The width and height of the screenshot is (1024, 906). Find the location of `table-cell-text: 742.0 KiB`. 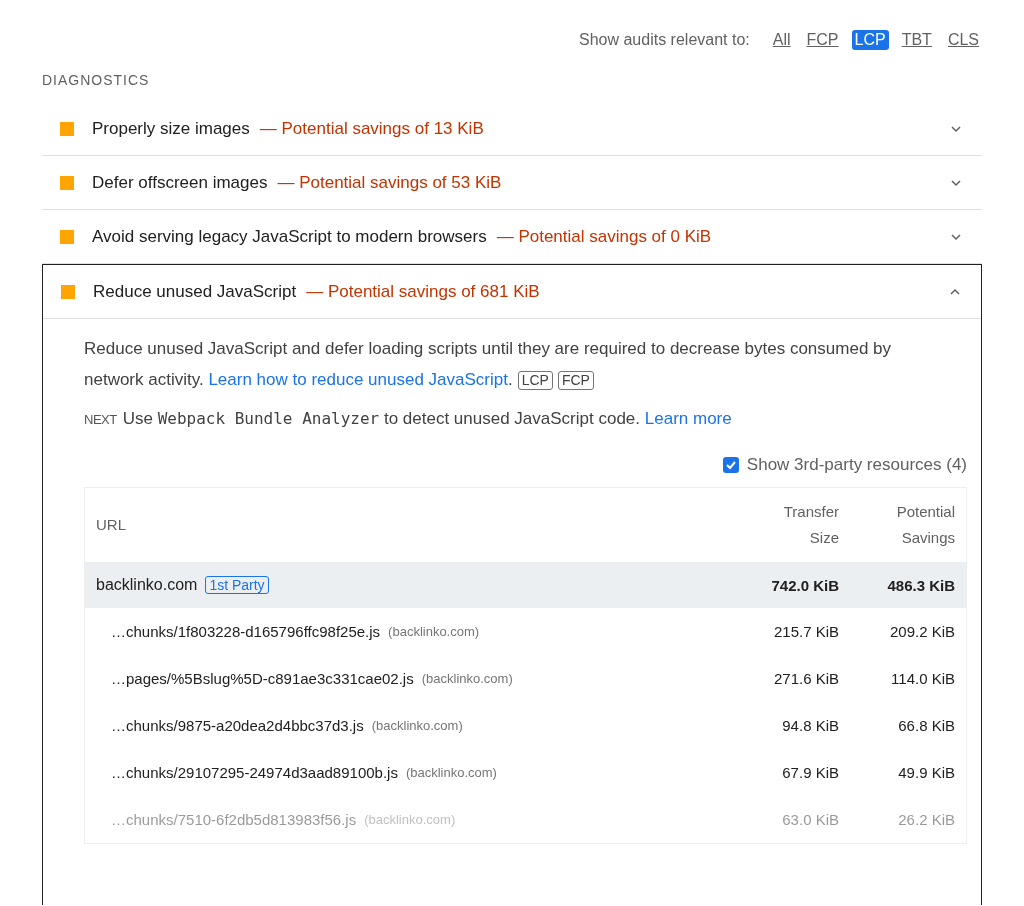

table-cell-text: 742.0 KiB is located at coordinates (804, 585).